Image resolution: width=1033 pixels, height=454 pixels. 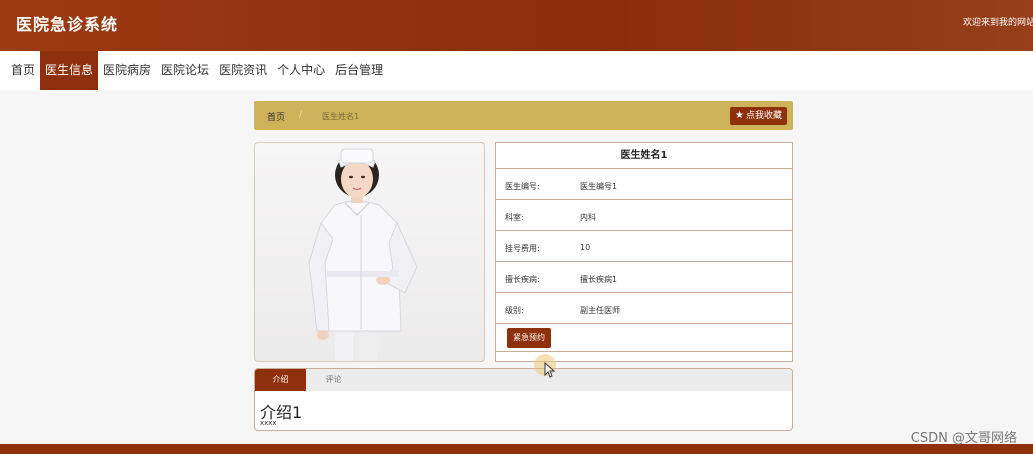 What do you see at coordinates (363, 254) in the screenshot?
I see `nurse-photo` at bounding box center [363, 254].